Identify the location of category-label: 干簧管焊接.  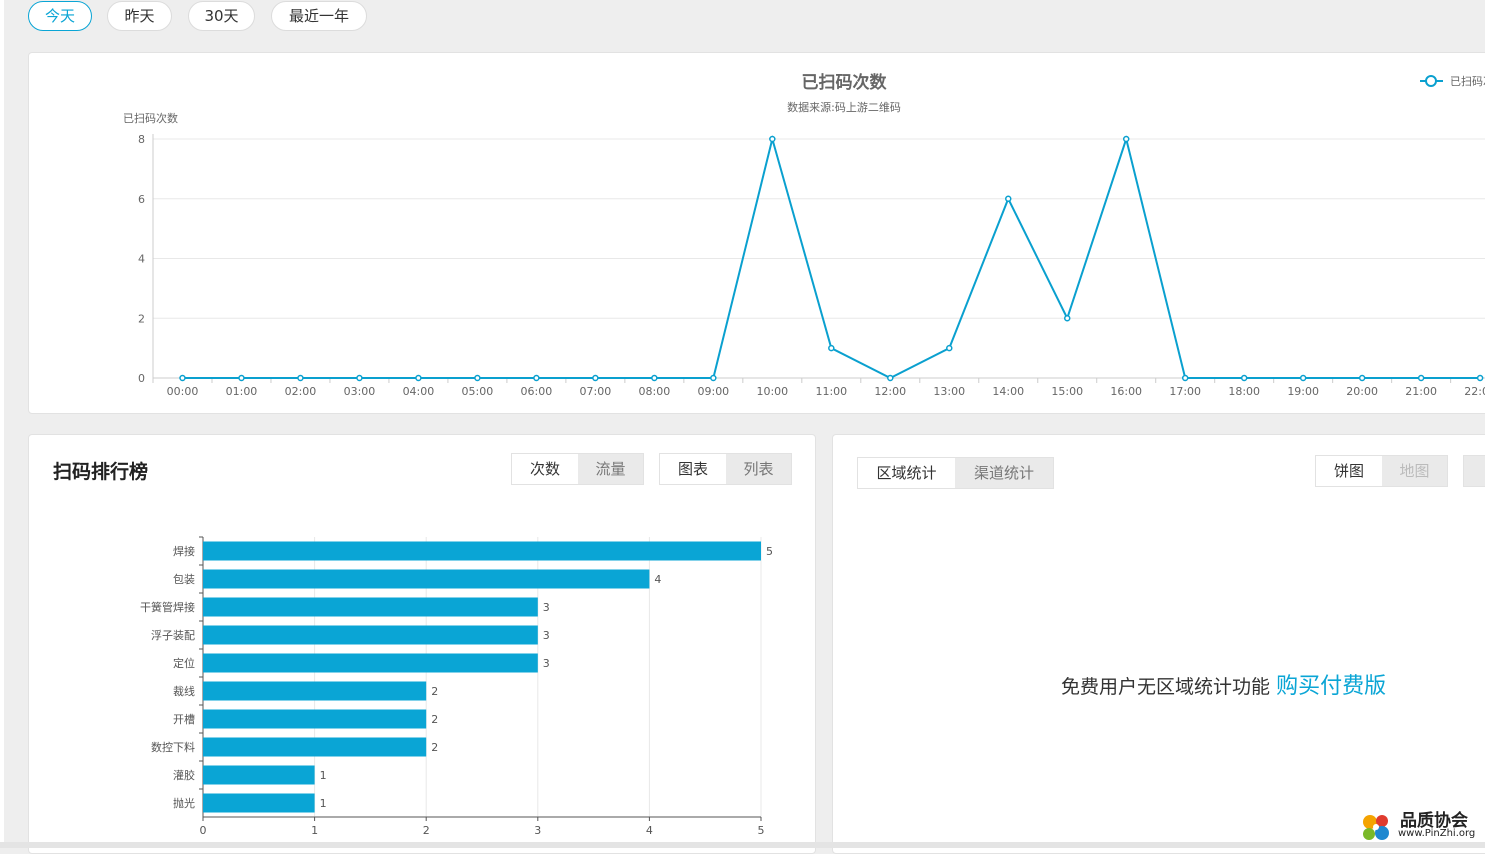
(167, 607).